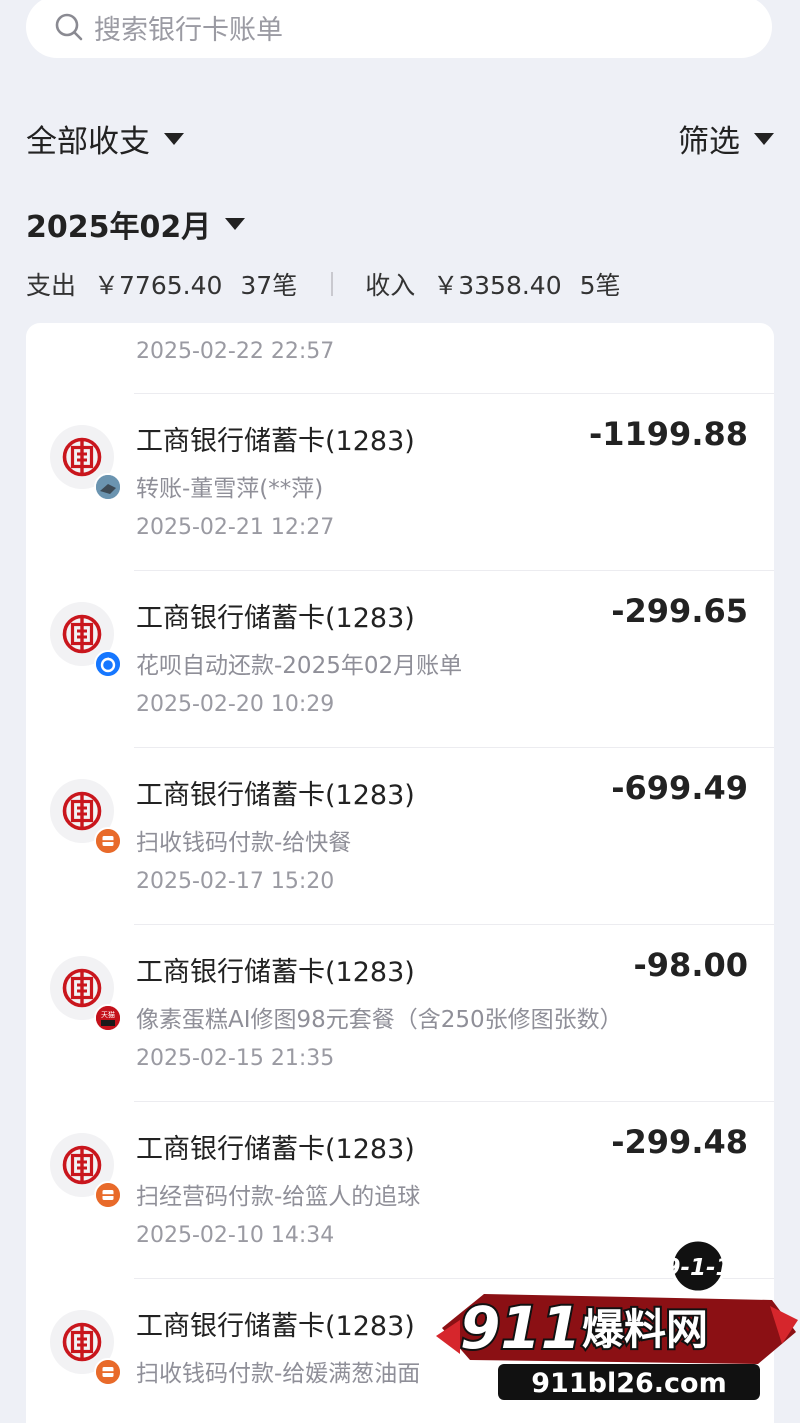  Describe the element at coordinates (235, 1058) in the screenshot. I see `transaction-date: 2025-02-15 21:35` at that location.